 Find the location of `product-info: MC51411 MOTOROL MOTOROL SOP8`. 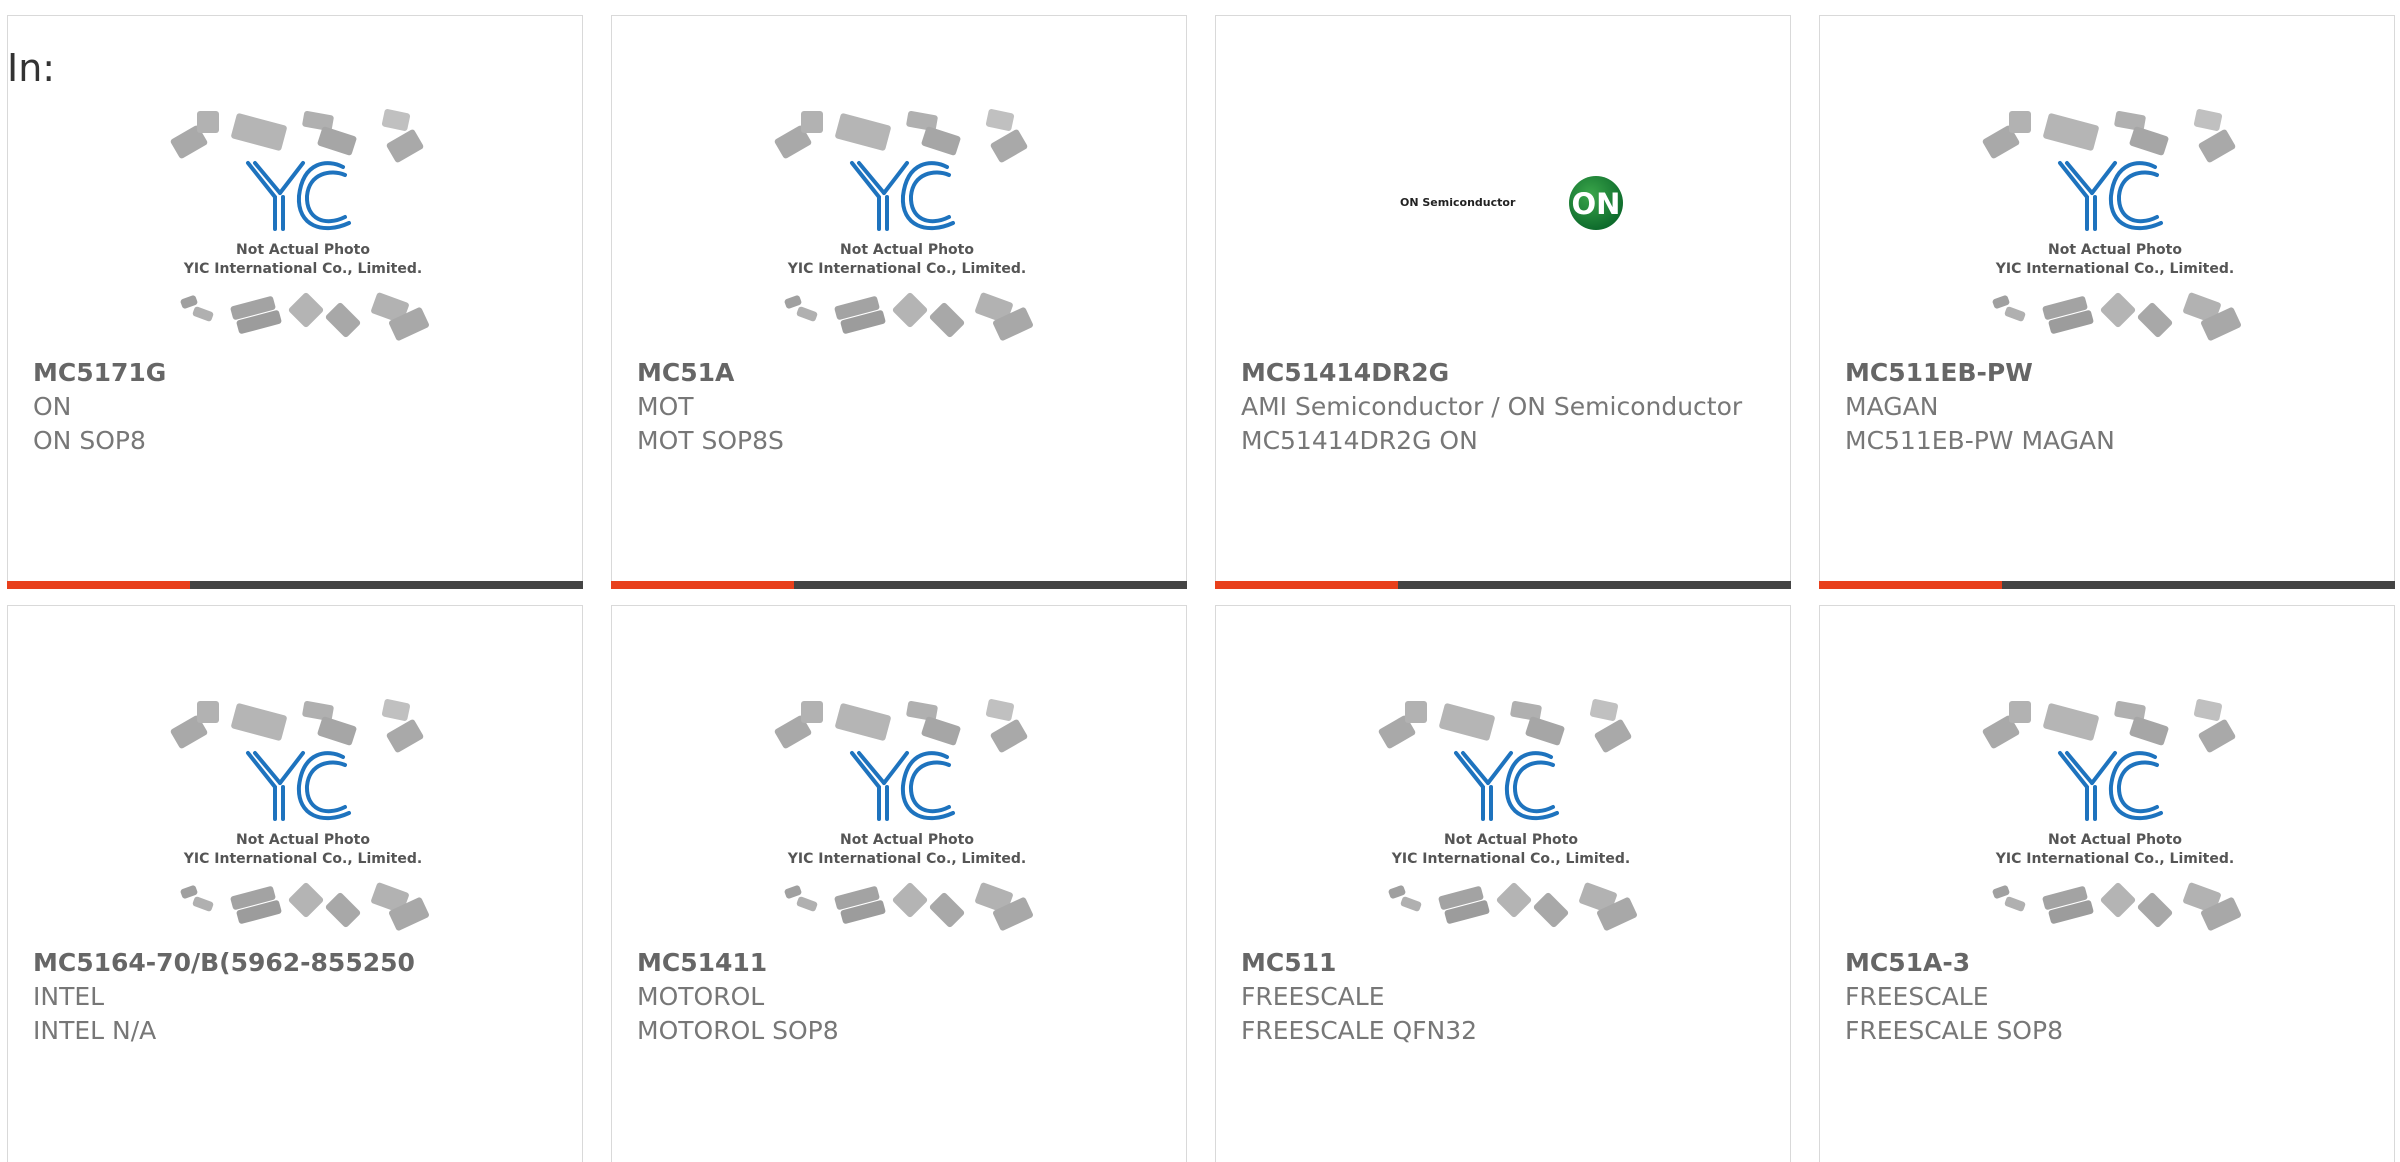

product-info: MC51411 MOTOROL MOTOROL SOP8 is located at coordinates (897, 997).